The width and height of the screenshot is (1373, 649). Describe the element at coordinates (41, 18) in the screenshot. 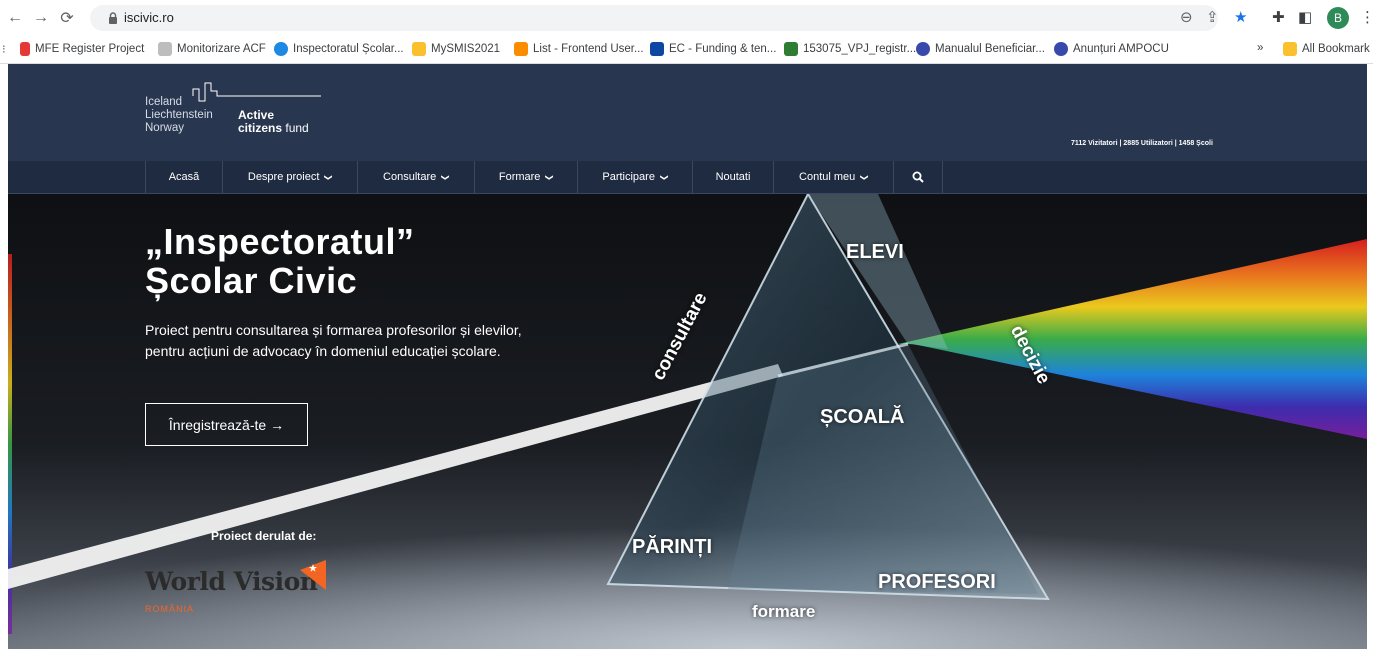

I see `forward-arrow-icon: →` at that location.